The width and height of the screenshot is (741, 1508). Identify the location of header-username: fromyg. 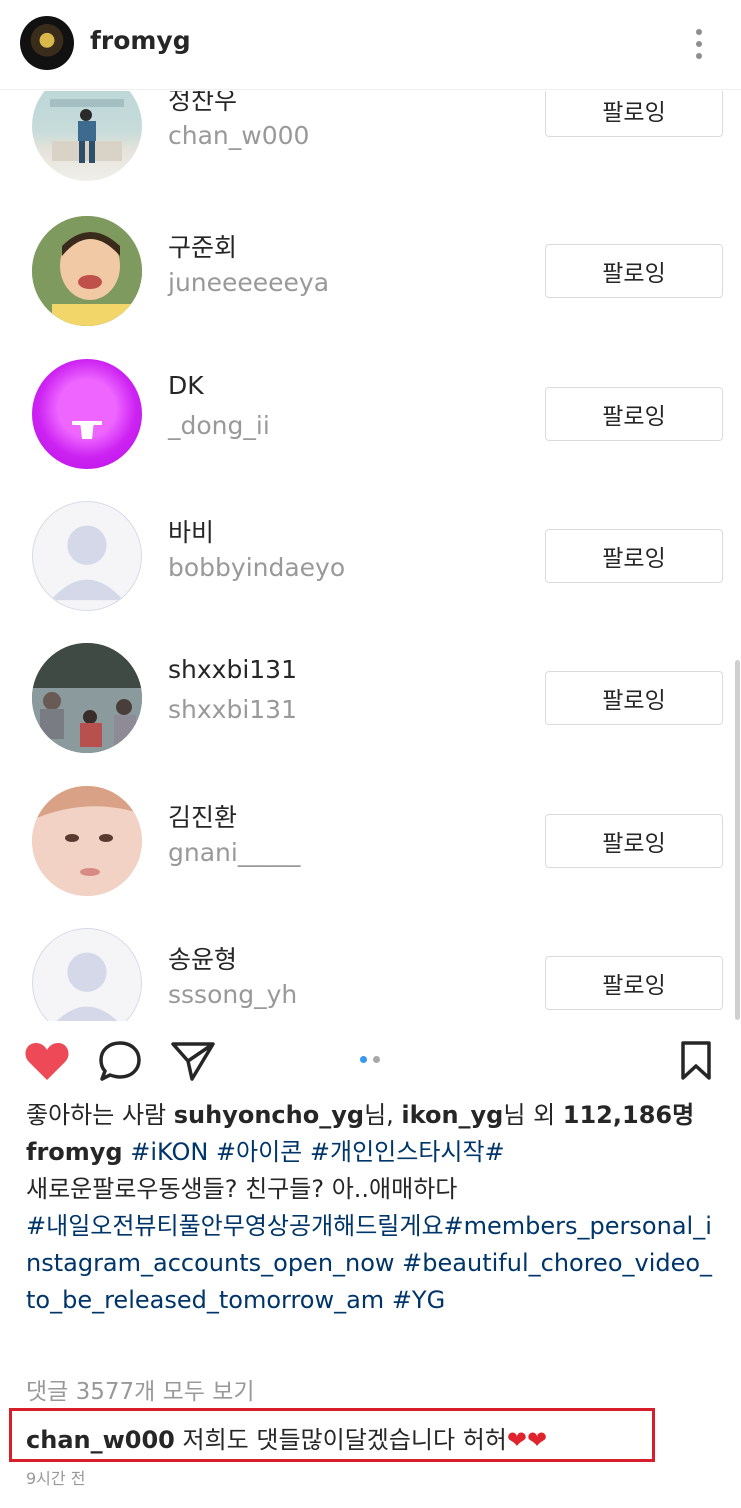
(140, 40).